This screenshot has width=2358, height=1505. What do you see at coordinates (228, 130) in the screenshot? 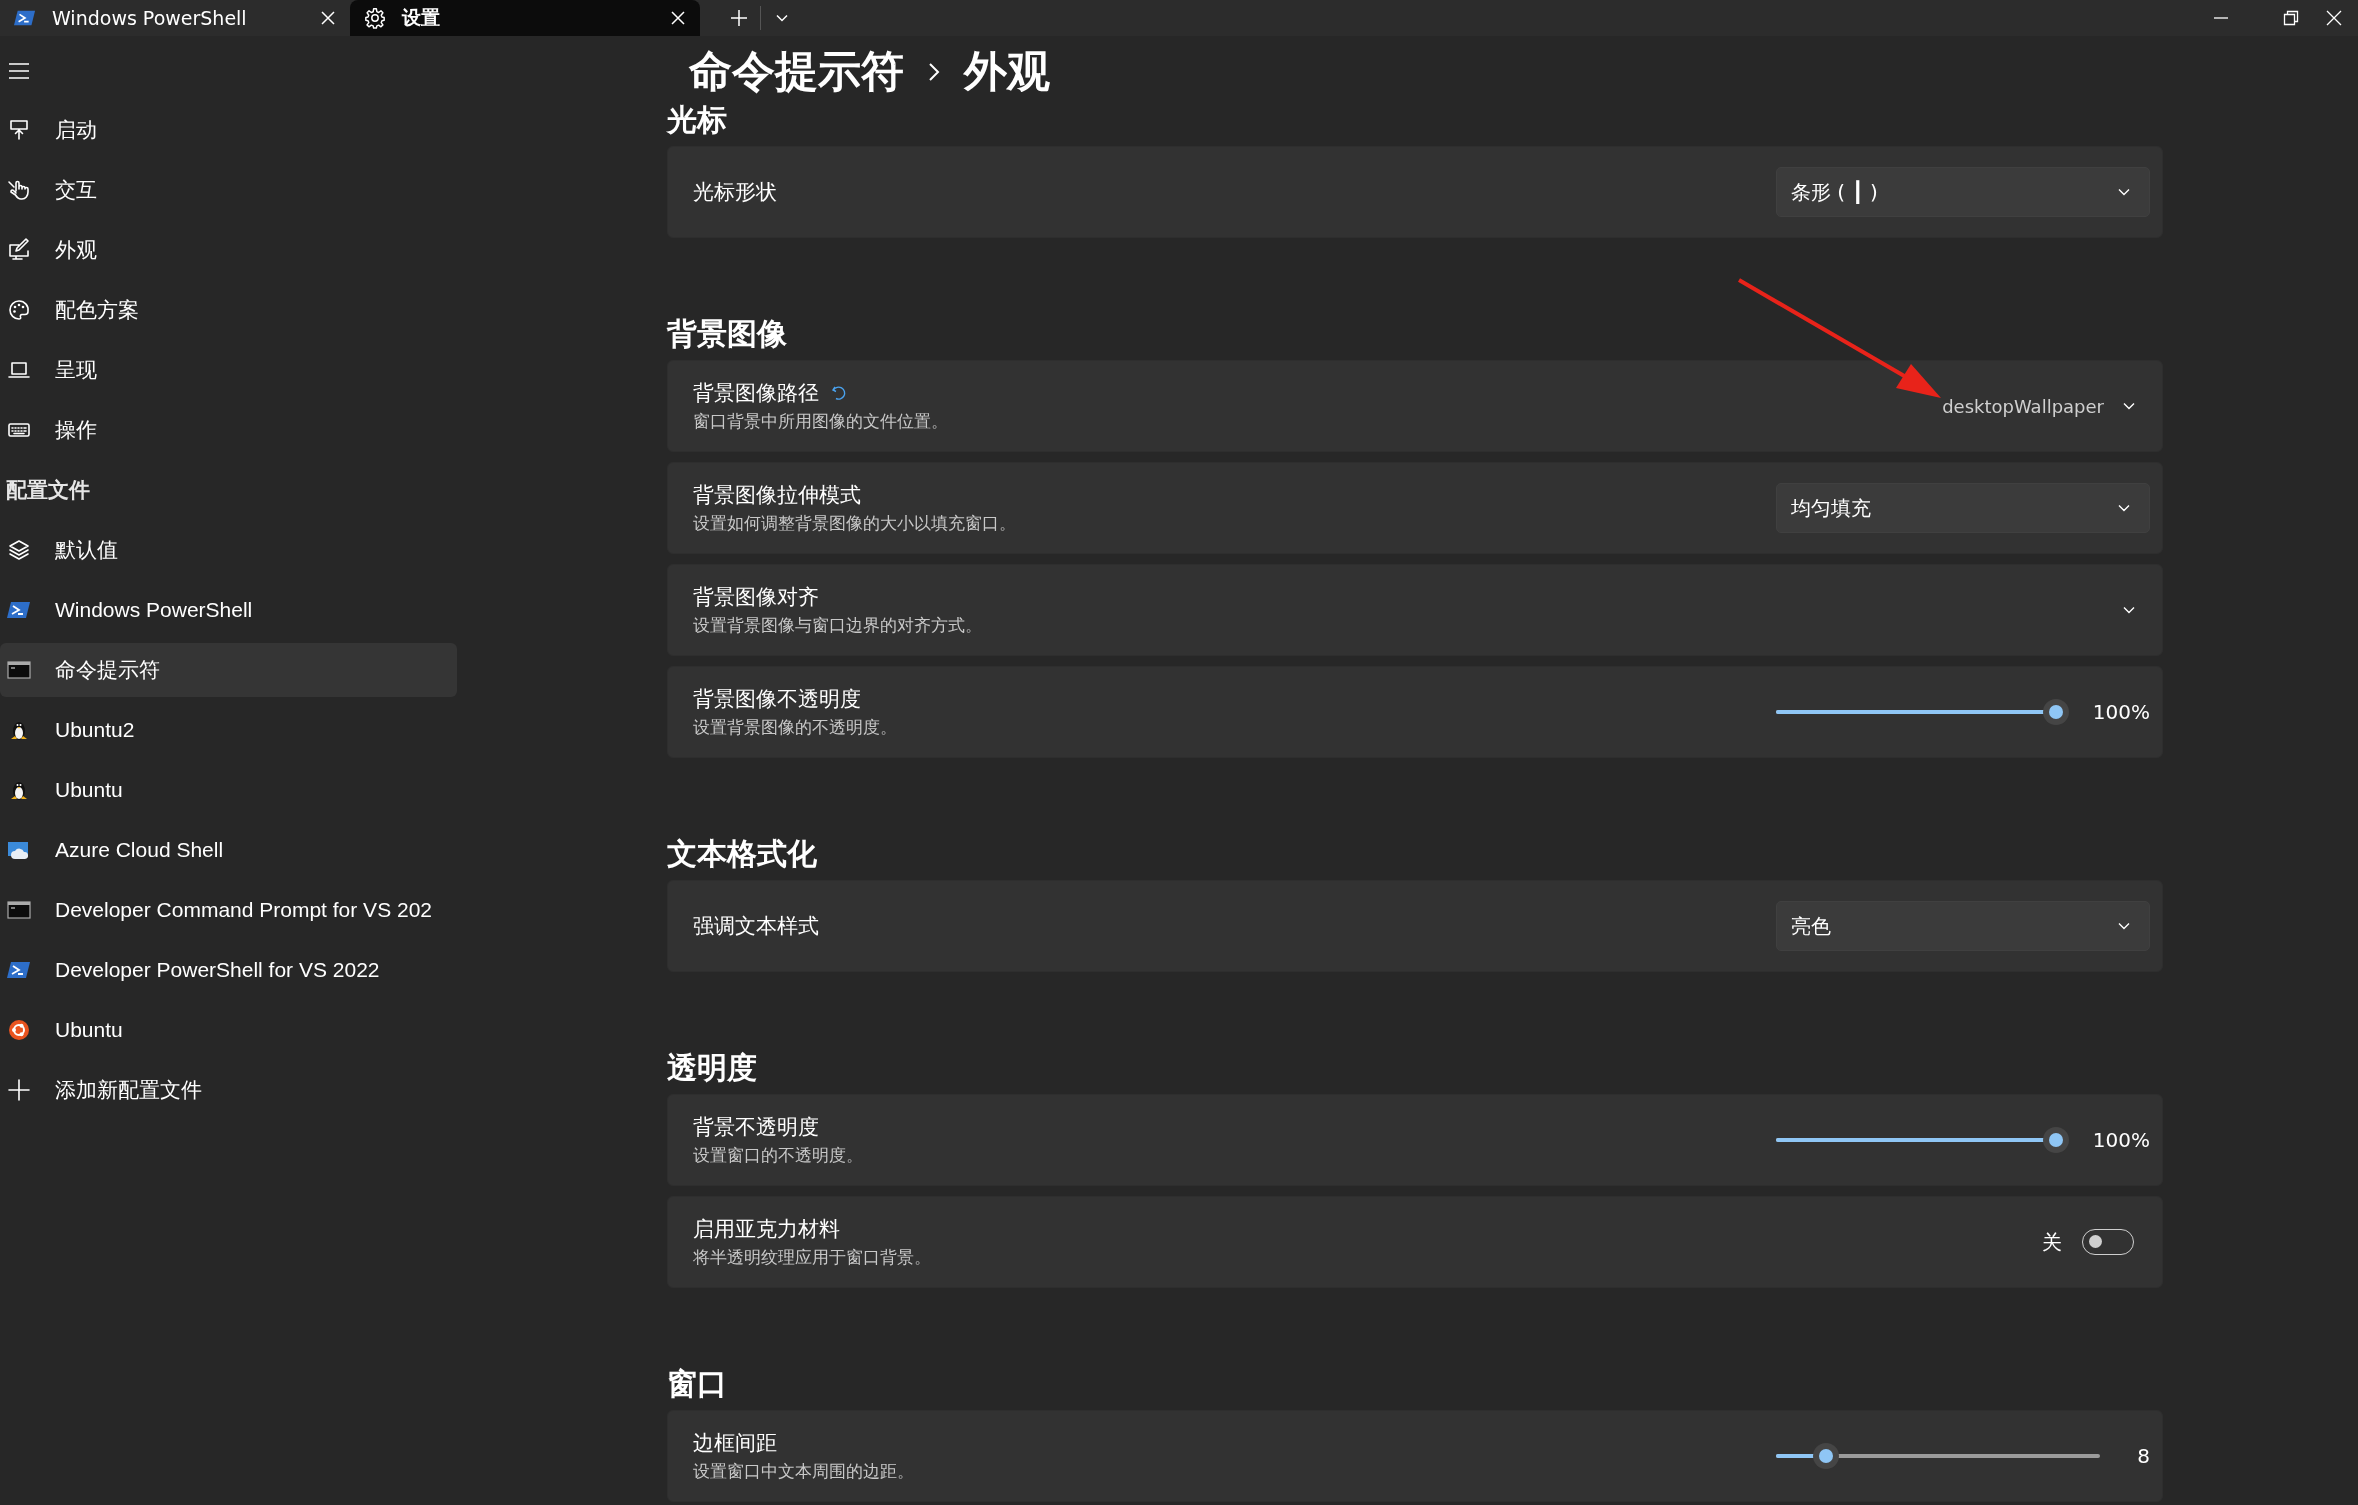
I see `sidebar-item: 启动` at bounding box center [228, 130].